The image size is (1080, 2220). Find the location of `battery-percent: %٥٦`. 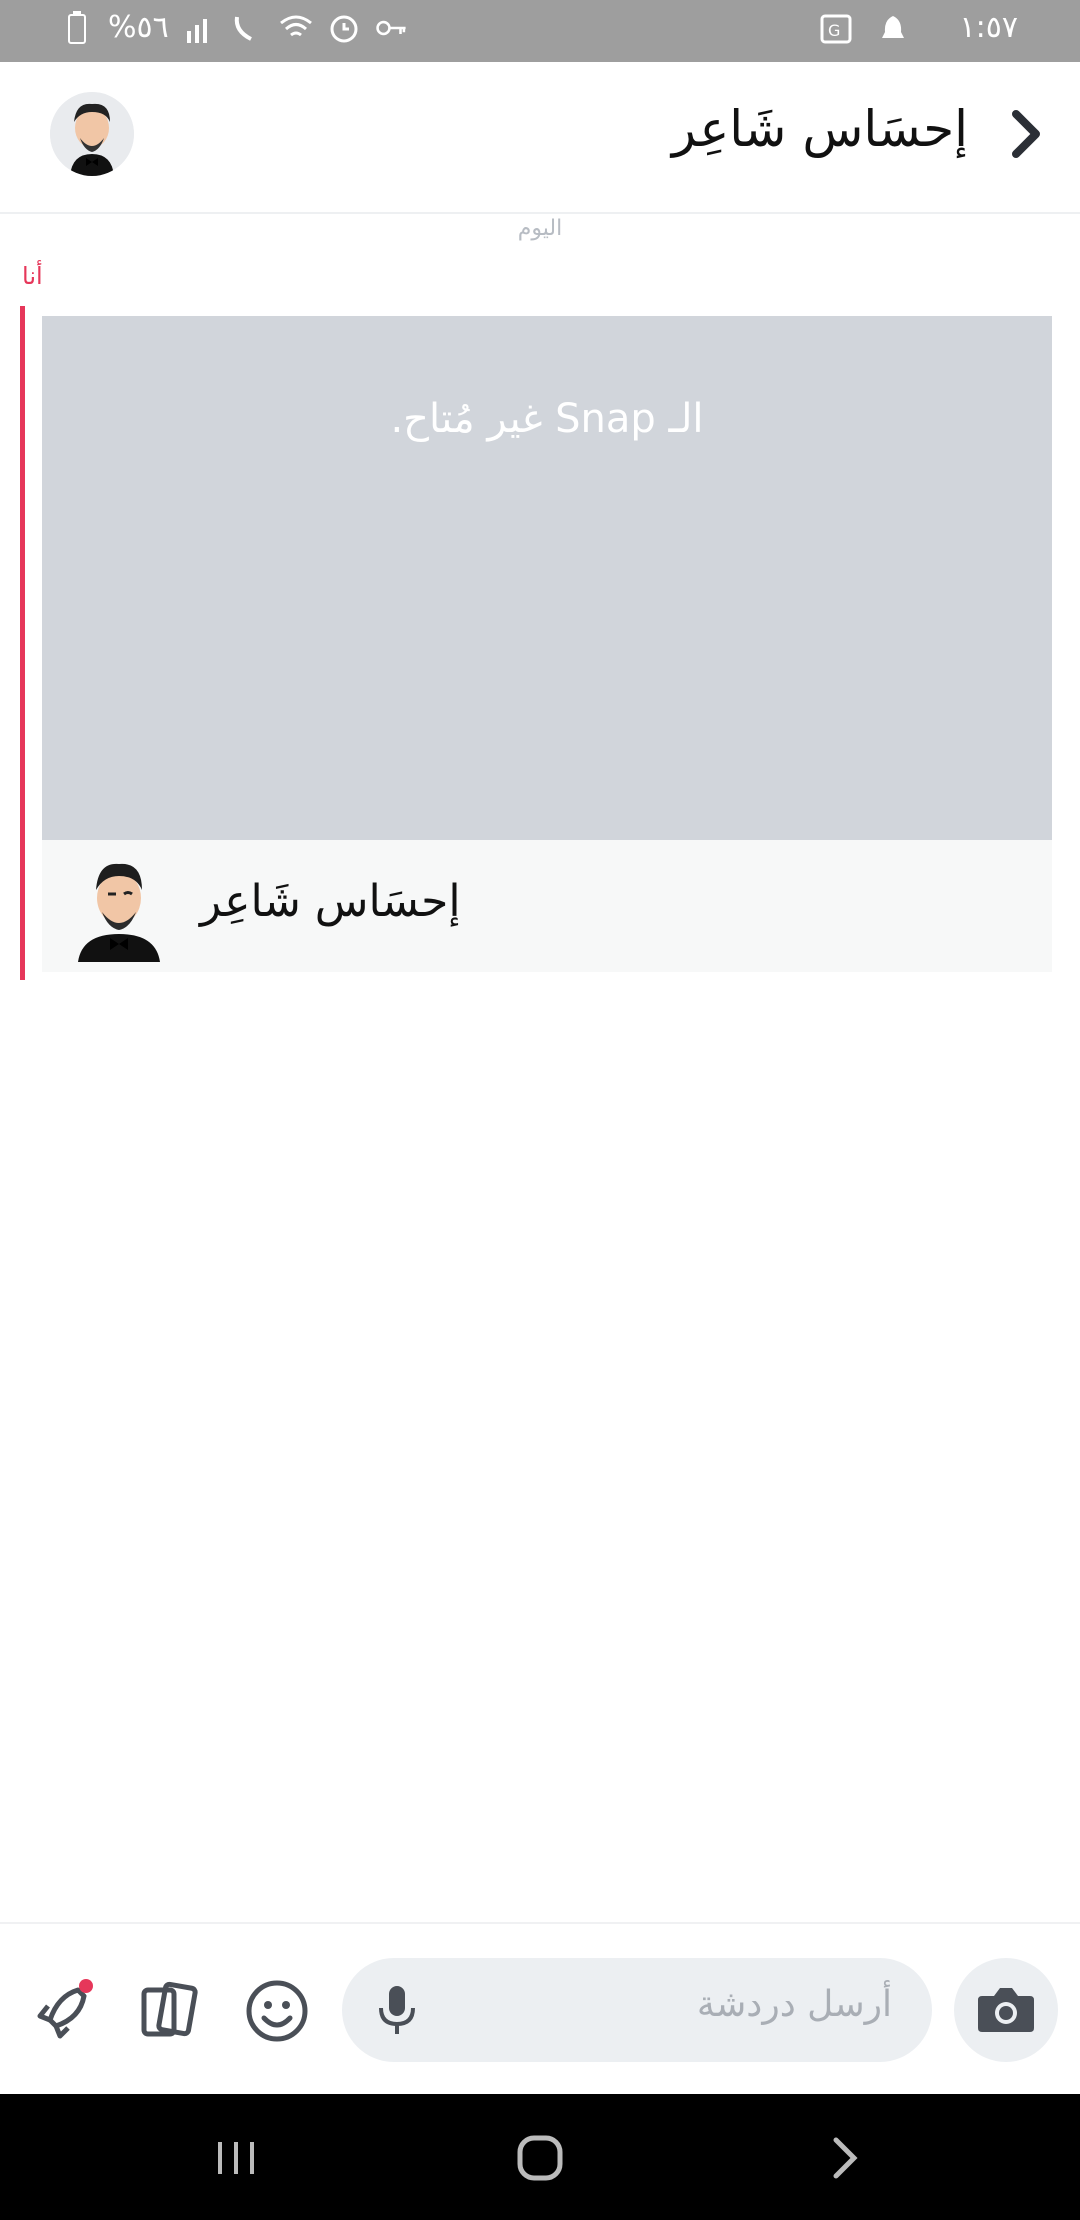

battery-percent: %٥٦ is located at coordinates (138, 27).